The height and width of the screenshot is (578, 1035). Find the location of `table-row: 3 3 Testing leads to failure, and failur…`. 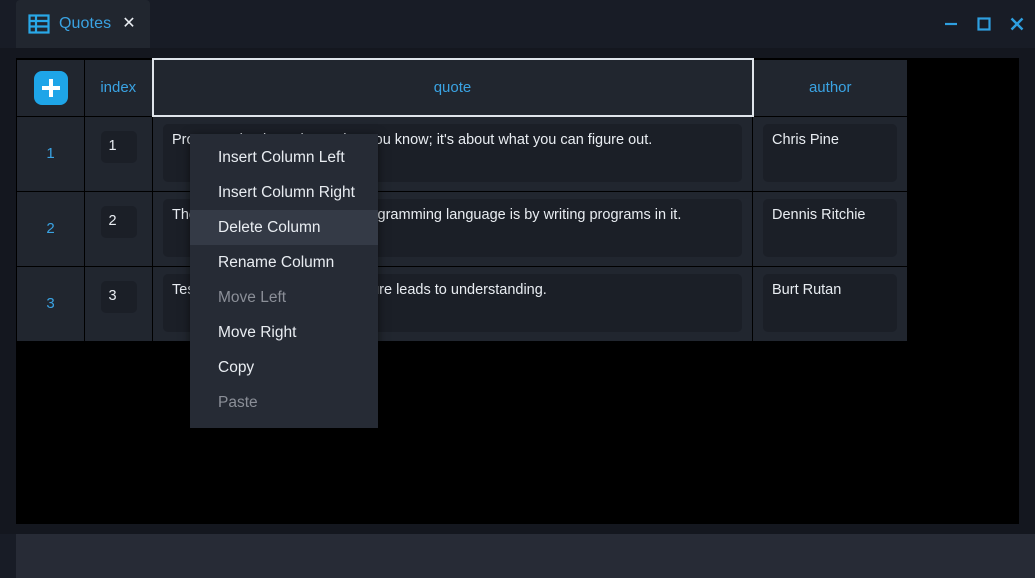

table-row: 3 3 Testing leads to failure, and failur… is located at coordinates (462, 303).